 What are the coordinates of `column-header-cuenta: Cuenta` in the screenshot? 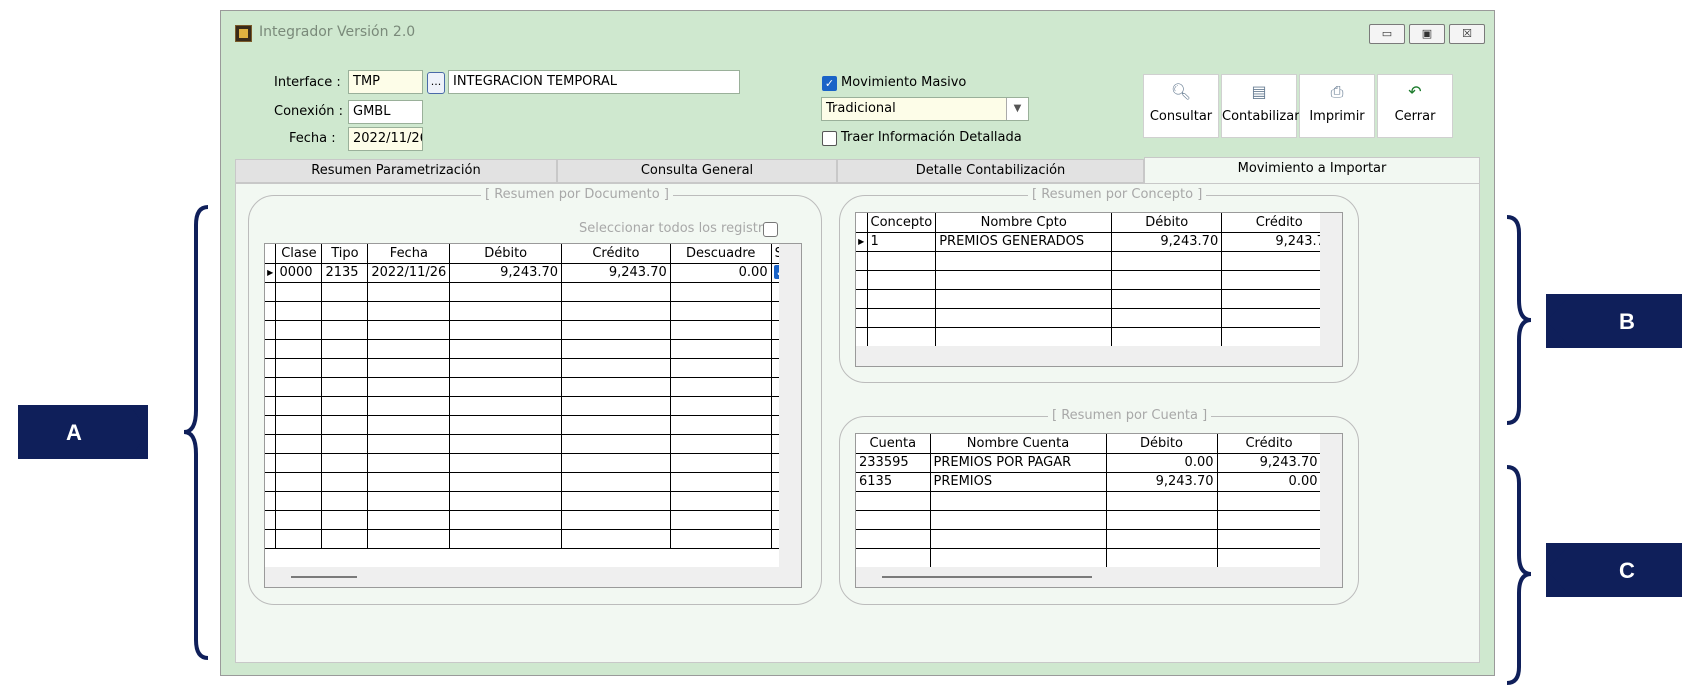 It's located at (893, 444).